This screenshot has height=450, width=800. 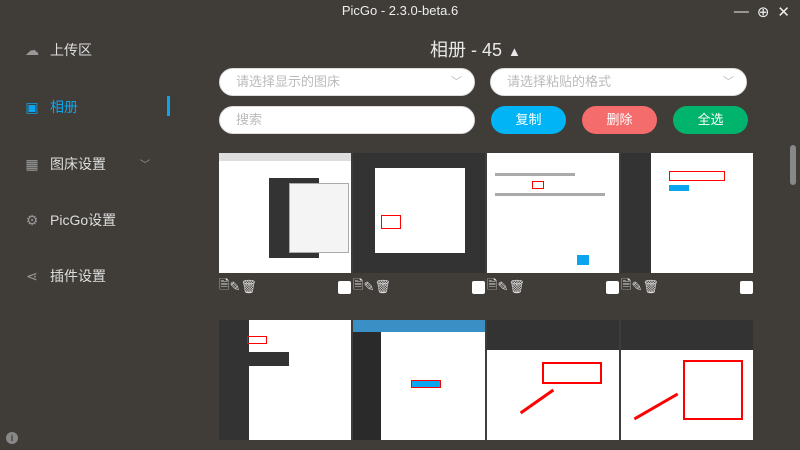 What do you see at coordinates (619, 120) in the screenshot?
I see `delete-button: 删除` at bounding box center [619, 120].